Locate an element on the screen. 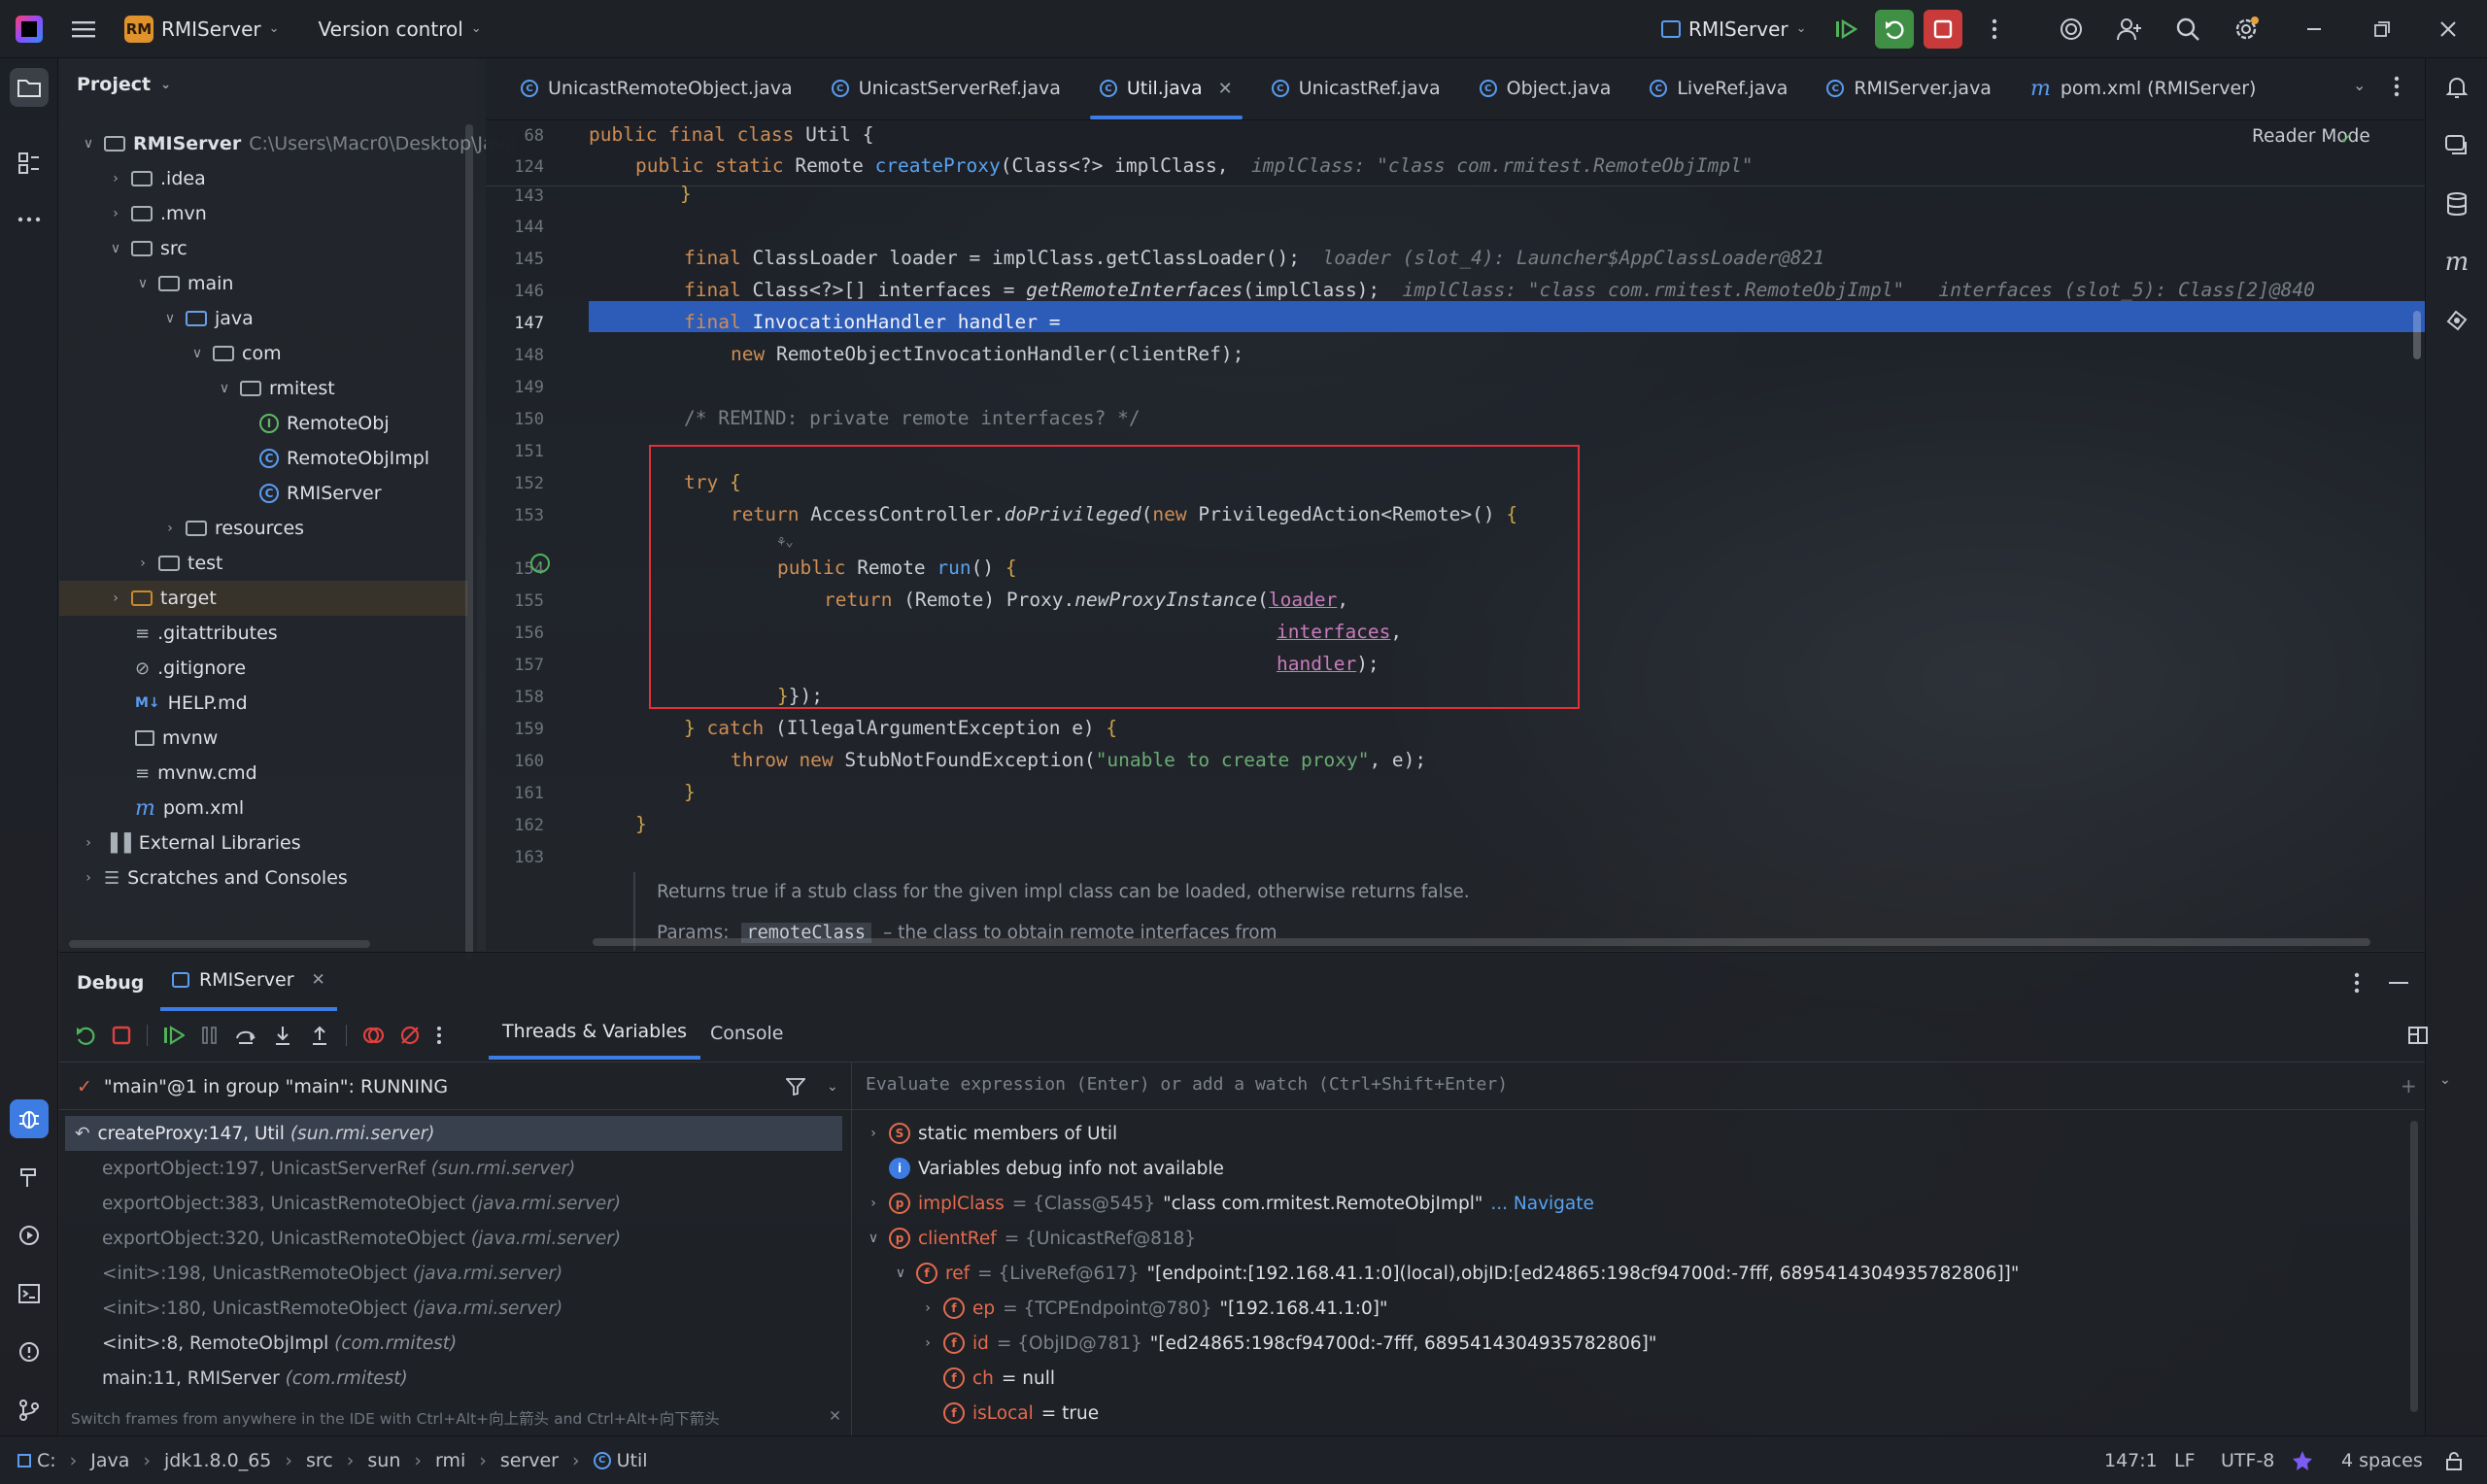 The width and height of the screenshot is (2487, 1484). frame-row-selected: ↶ createProxy:147, Util (sun.rmi.server) is located at coordinates (453, 1133).